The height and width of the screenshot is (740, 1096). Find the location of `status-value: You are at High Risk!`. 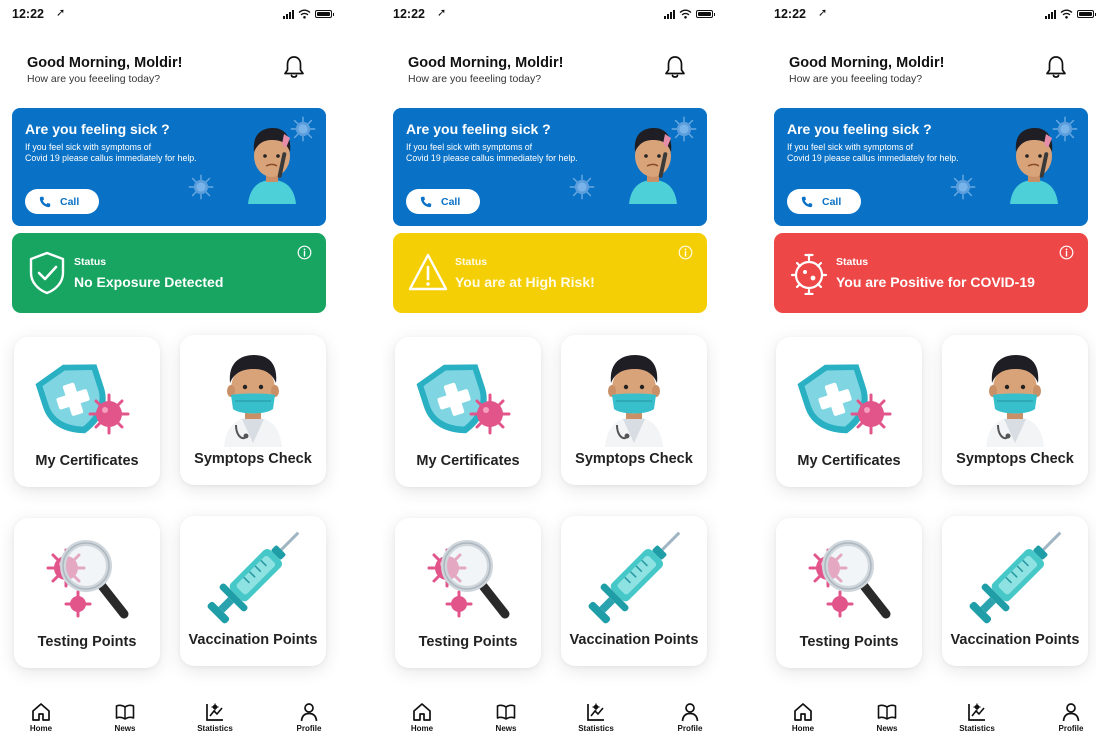

status-value: You are at High Risk! is located at coordinates (525, 282).